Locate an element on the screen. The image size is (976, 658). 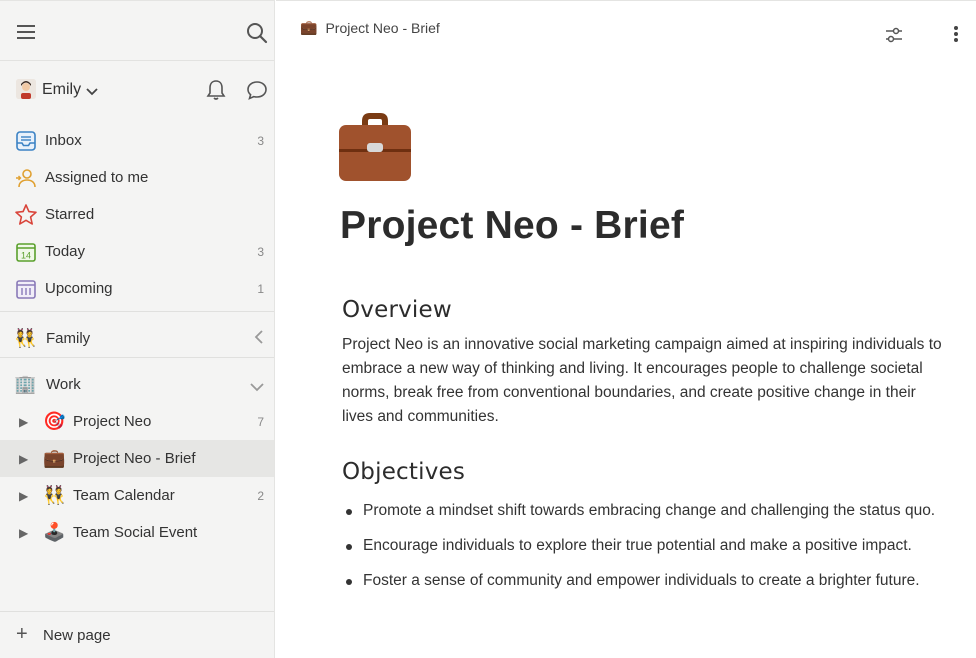
user-name: Emily is located at coordinates (62, 89).